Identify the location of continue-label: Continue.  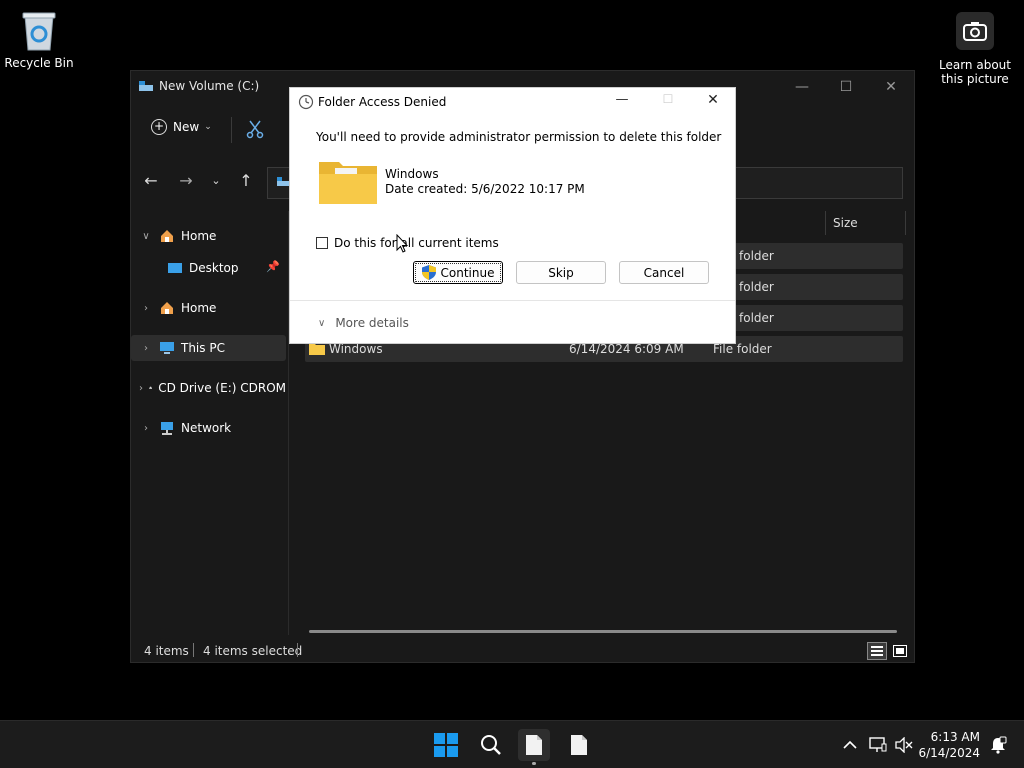
(467, 272).